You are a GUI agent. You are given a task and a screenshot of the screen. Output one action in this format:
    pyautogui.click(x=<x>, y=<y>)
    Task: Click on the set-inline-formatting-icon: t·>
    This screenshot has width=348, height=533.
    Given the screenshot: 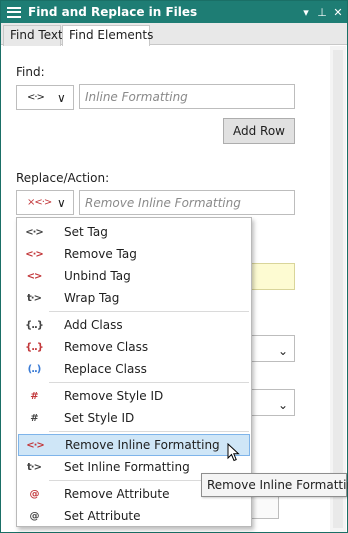 What is the action you would take?
    pyautogui.click(x=34, y=467)
    